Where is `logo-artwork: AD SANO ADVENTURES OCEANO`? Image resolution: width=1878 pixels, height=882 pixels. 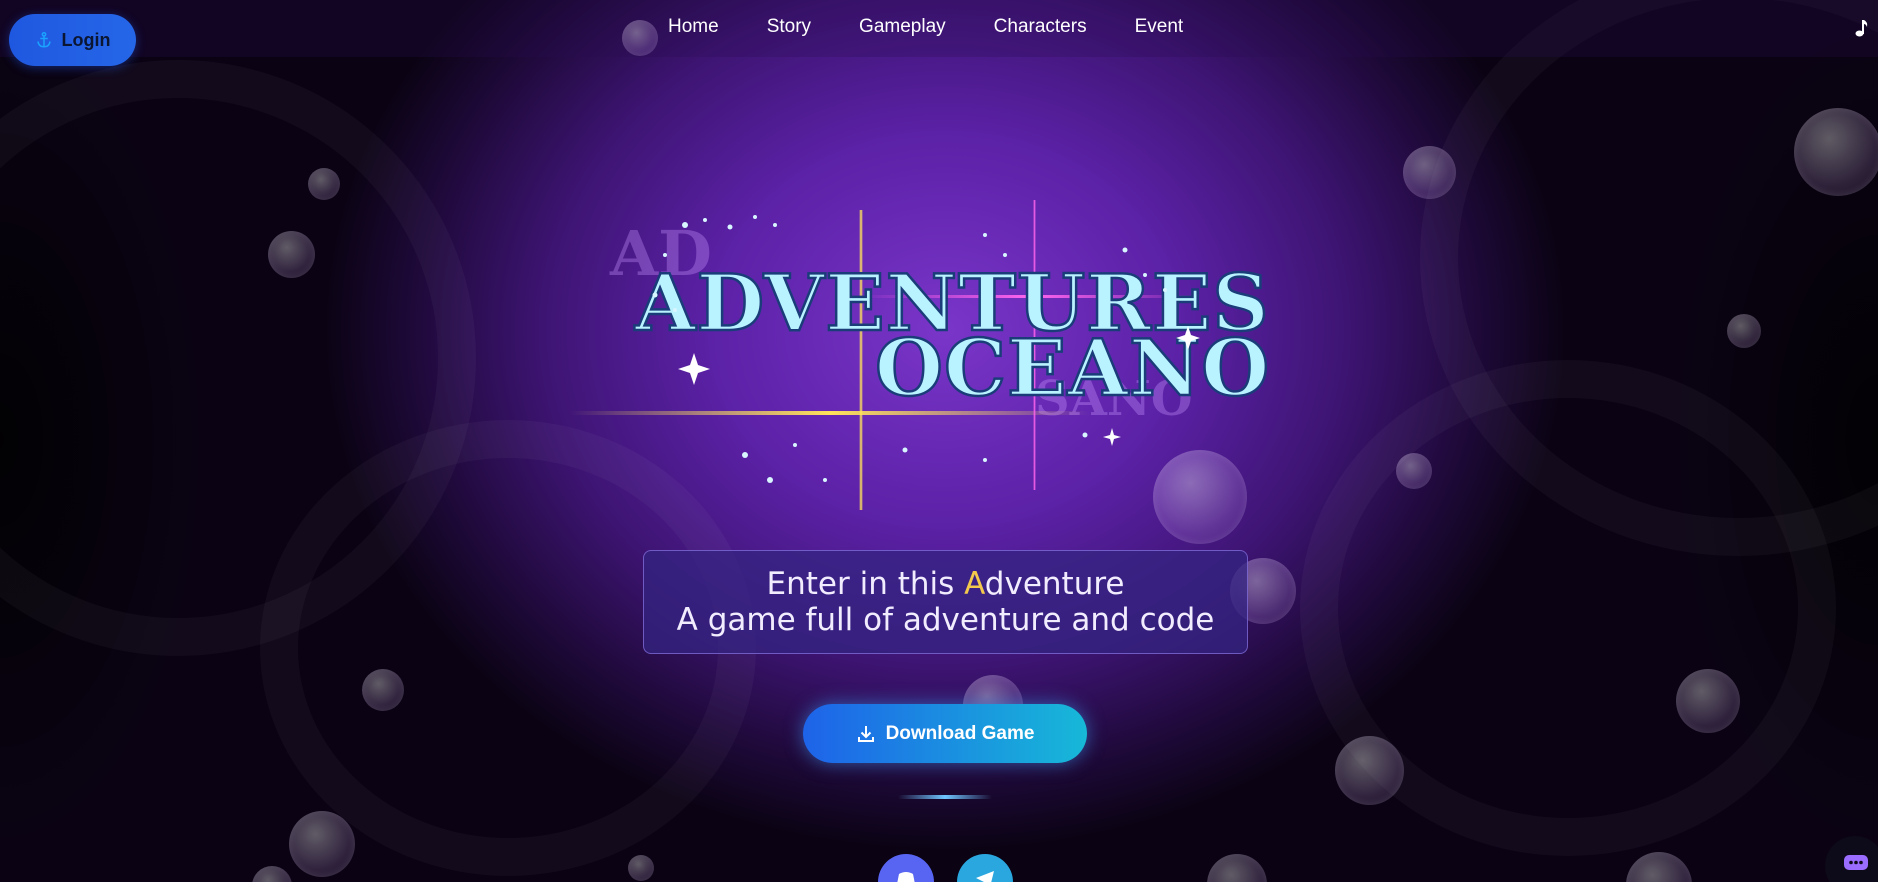 logo-artwork: AD SANO ADVENTURES OCEANO is located at coordinates (920, 355).